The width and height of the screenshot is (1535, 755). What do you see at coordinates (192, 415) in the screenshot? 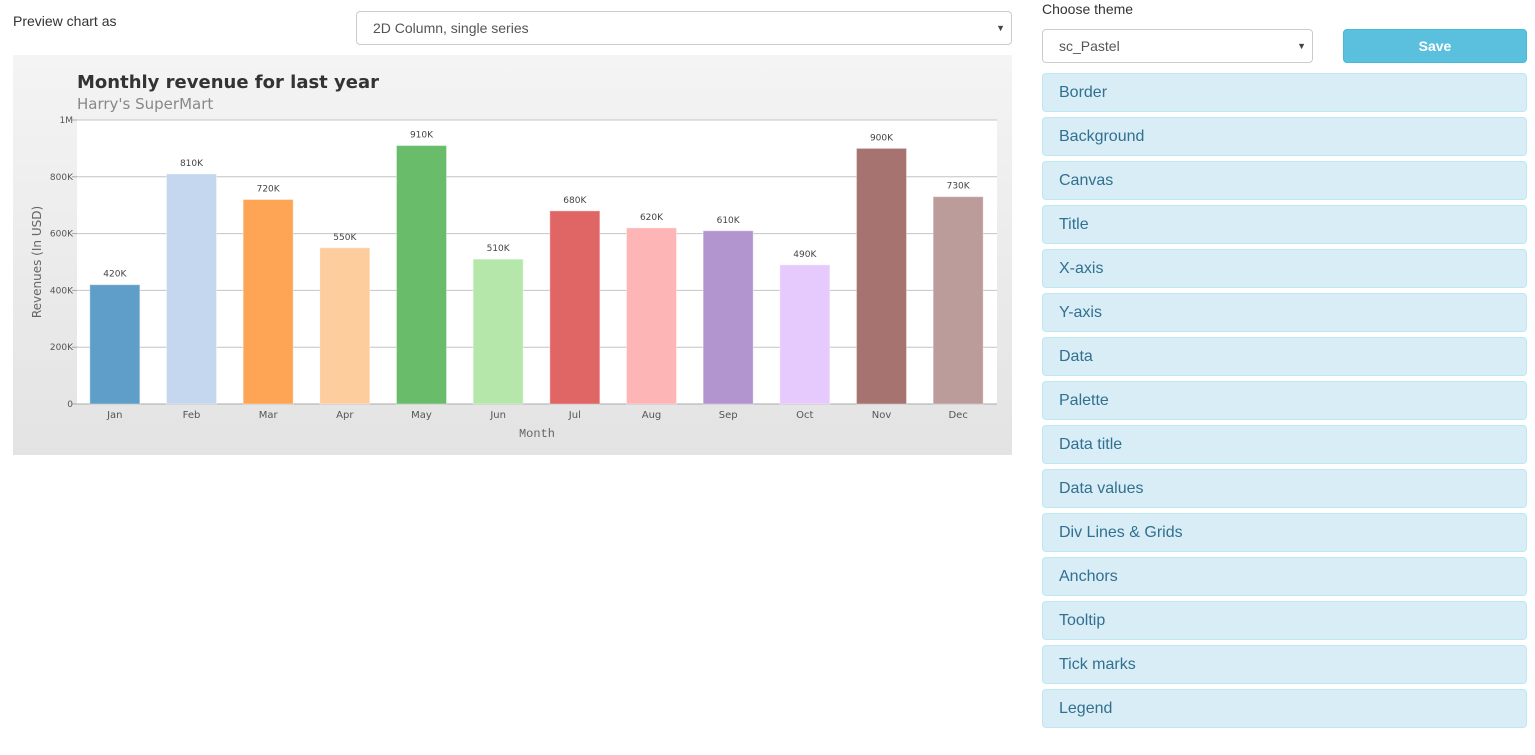
I see `x-tick-label: Feb` at bounding box center [192, 415].